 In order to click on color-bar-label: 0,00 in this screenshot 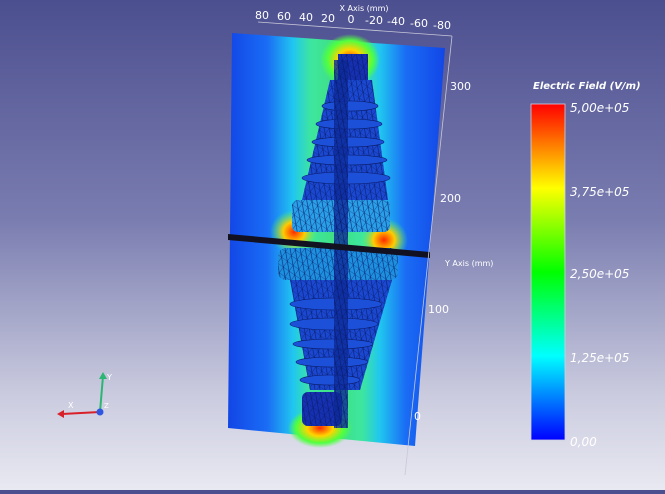, I will do `click(583, 442)`.